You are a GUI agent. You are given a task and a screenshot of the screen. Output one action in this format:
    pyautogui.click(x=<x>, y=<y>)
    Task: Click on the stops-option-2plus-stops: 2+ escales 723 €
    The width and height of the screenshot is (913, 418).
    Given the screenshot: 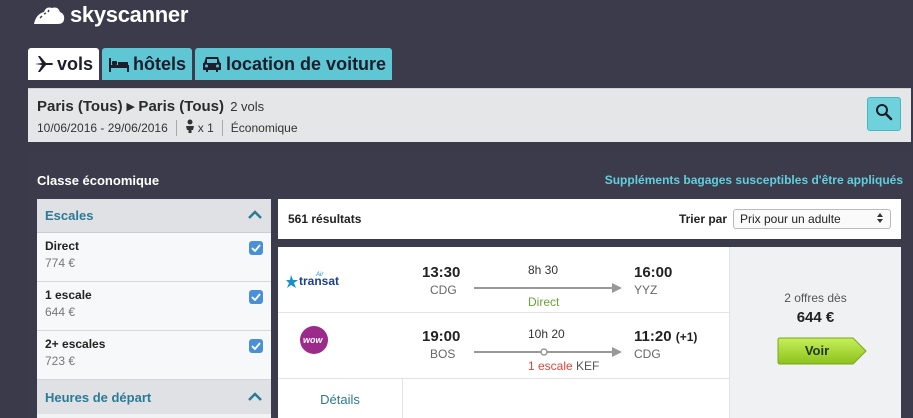 What is the action you would take?
    pyautogui.click(x=154, y=355)
    